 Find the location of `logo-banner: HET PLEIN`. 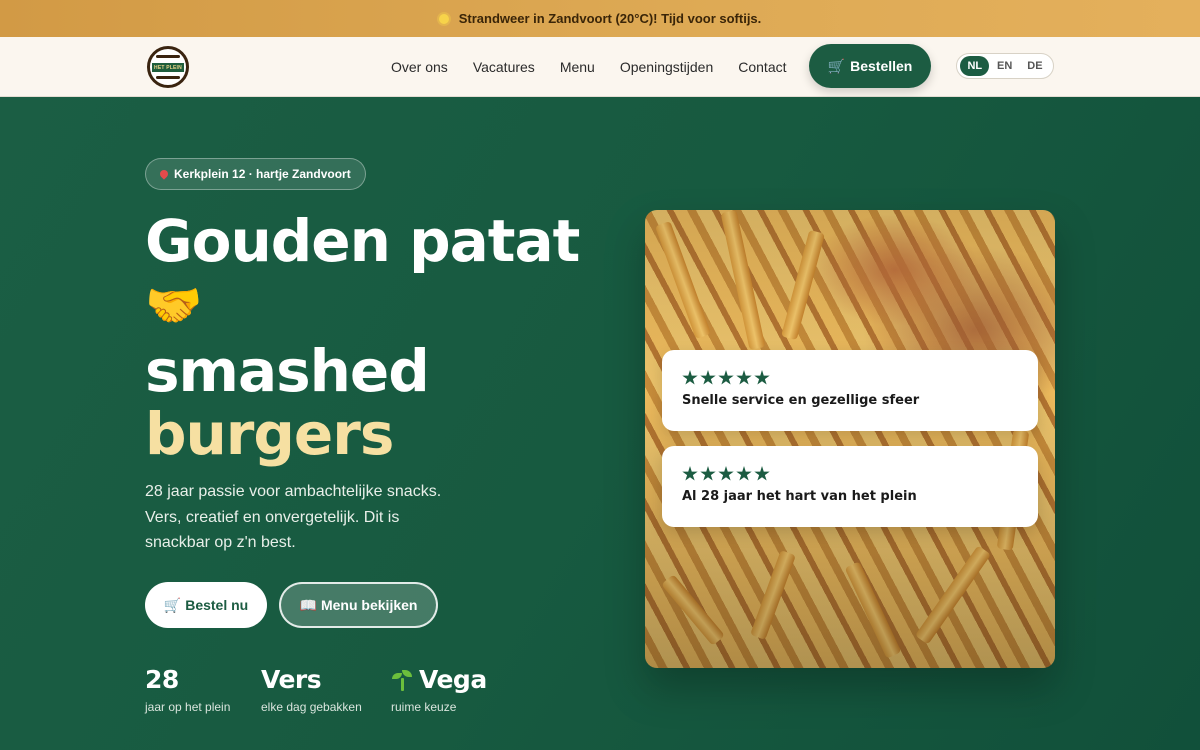

logo-banner: HET PLEIN is located at coordinates (168, 67).